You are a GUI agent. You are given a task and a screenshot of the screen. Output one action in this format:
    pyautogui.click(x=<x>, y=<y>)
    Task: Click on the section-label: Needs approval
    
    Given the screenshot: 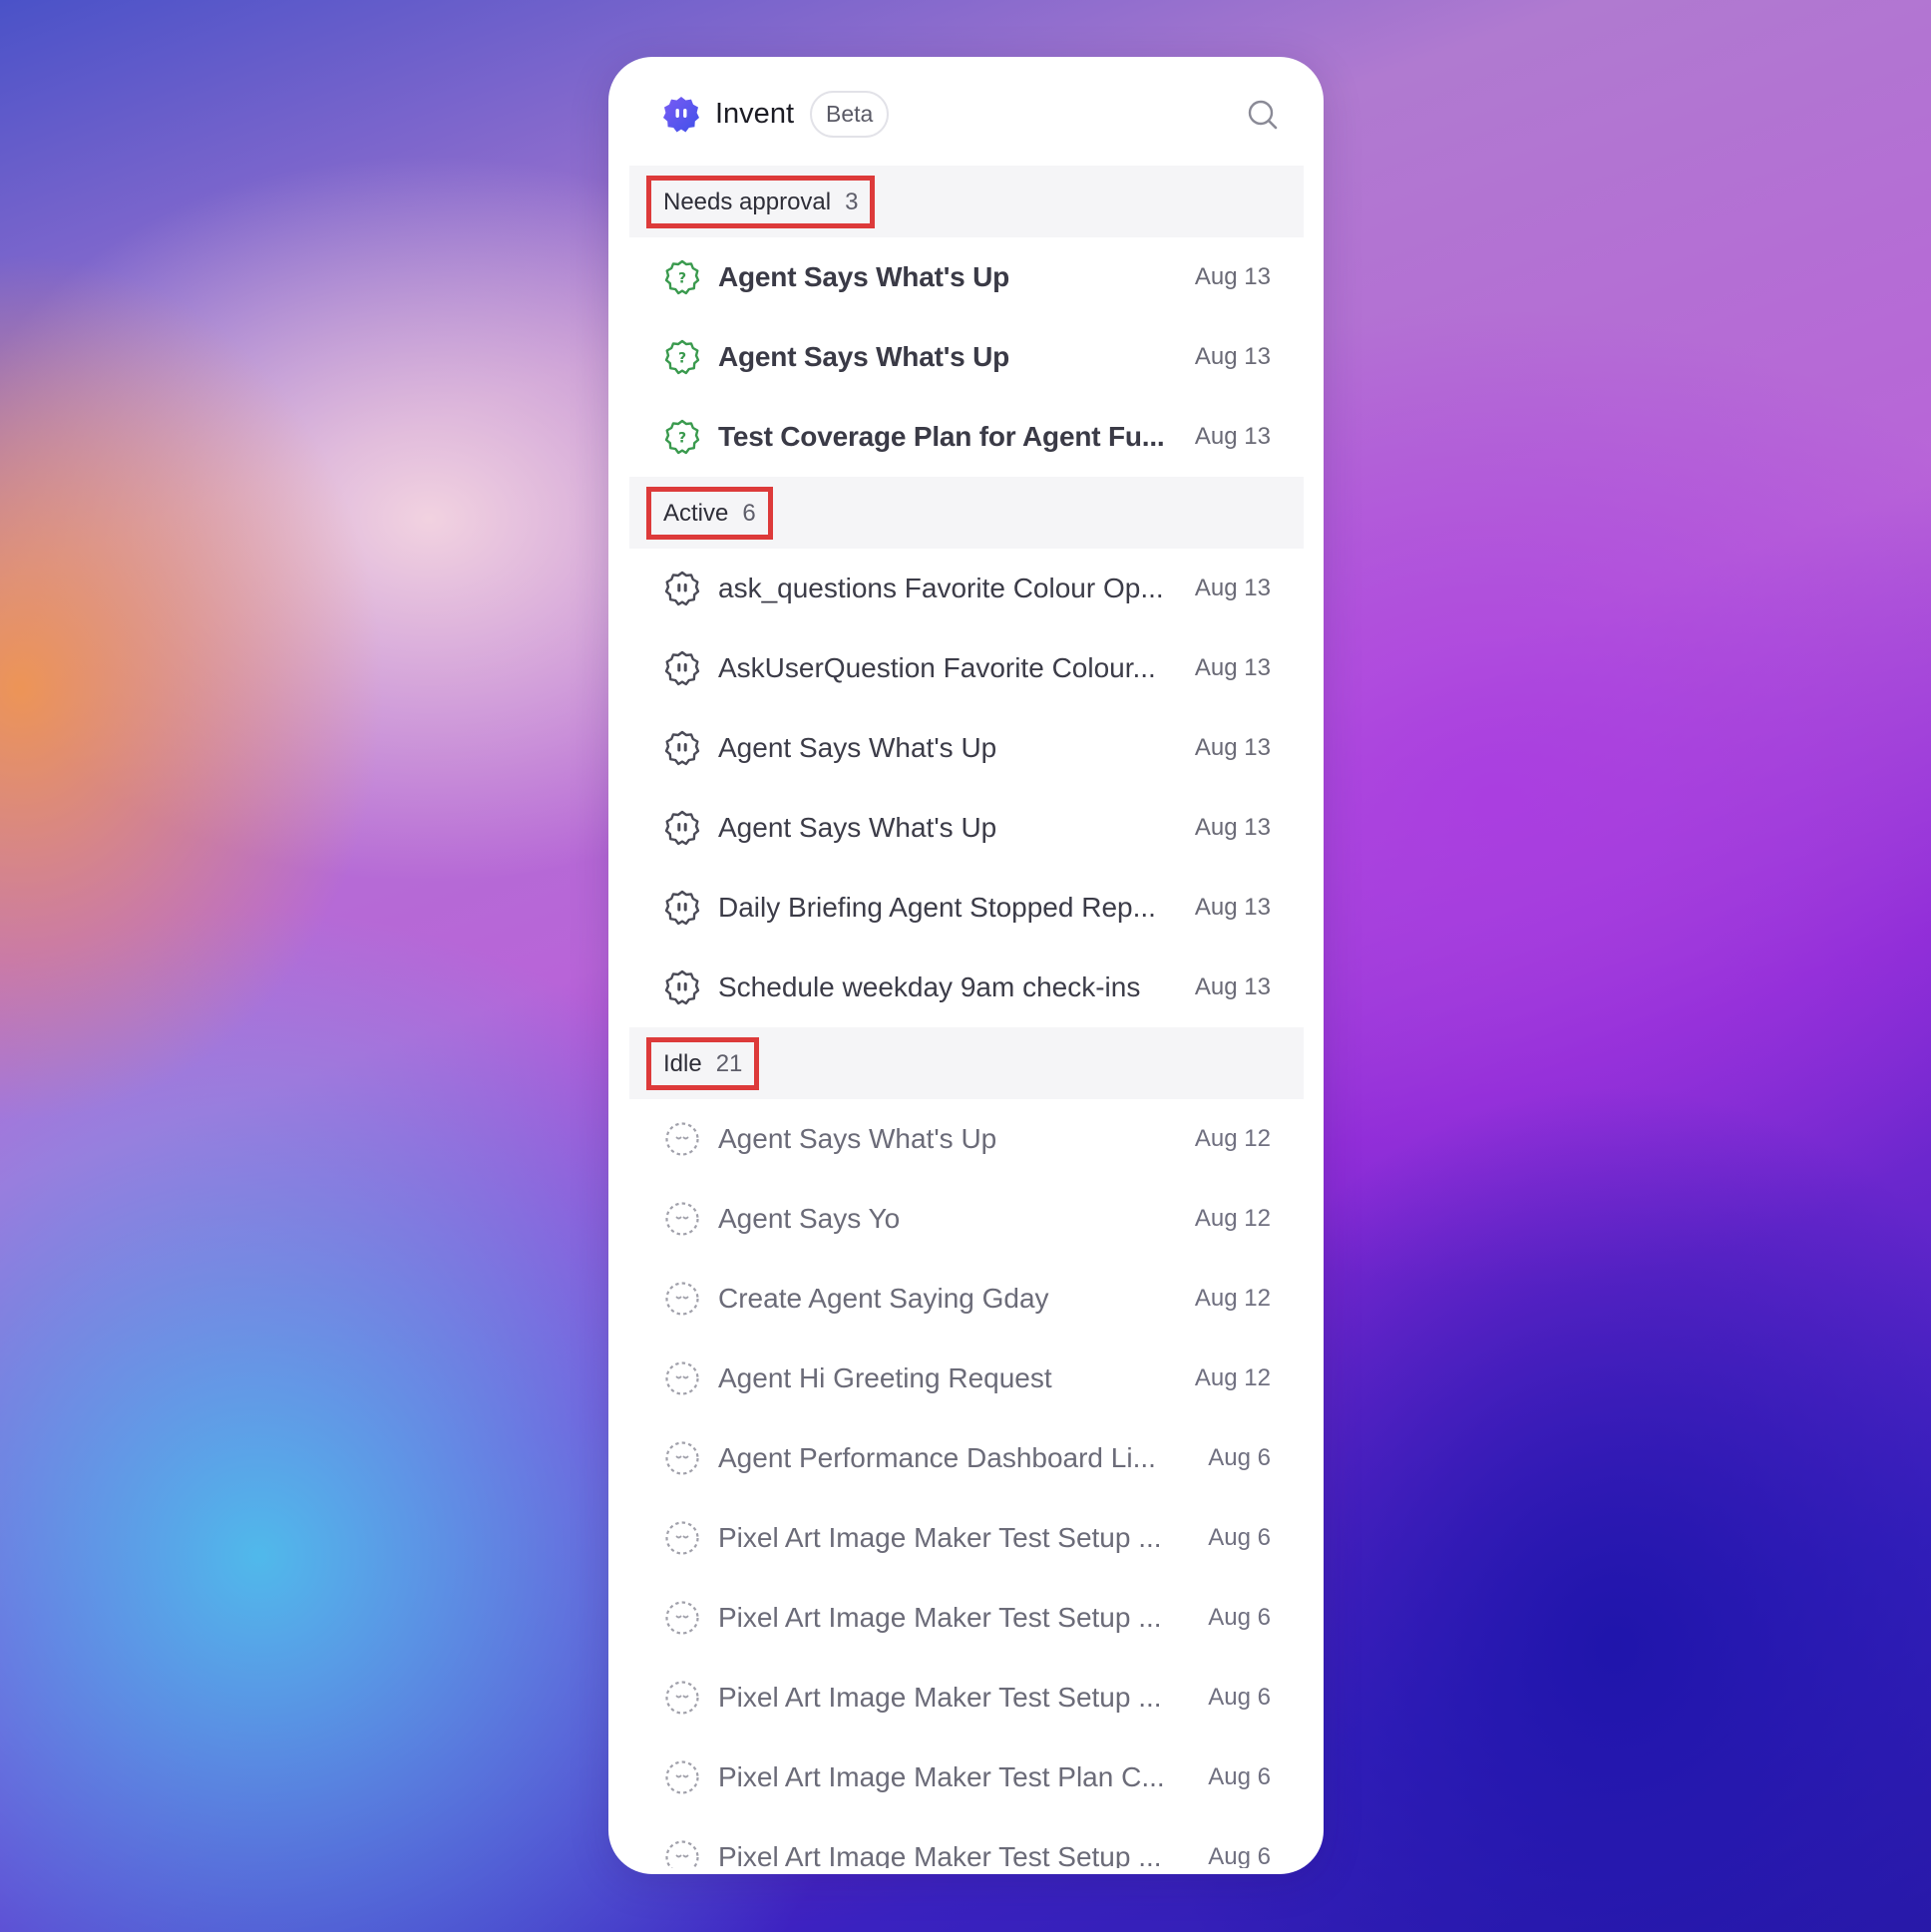 What is the action you would take?
    pyautogui.click(x=747, y=202)
    